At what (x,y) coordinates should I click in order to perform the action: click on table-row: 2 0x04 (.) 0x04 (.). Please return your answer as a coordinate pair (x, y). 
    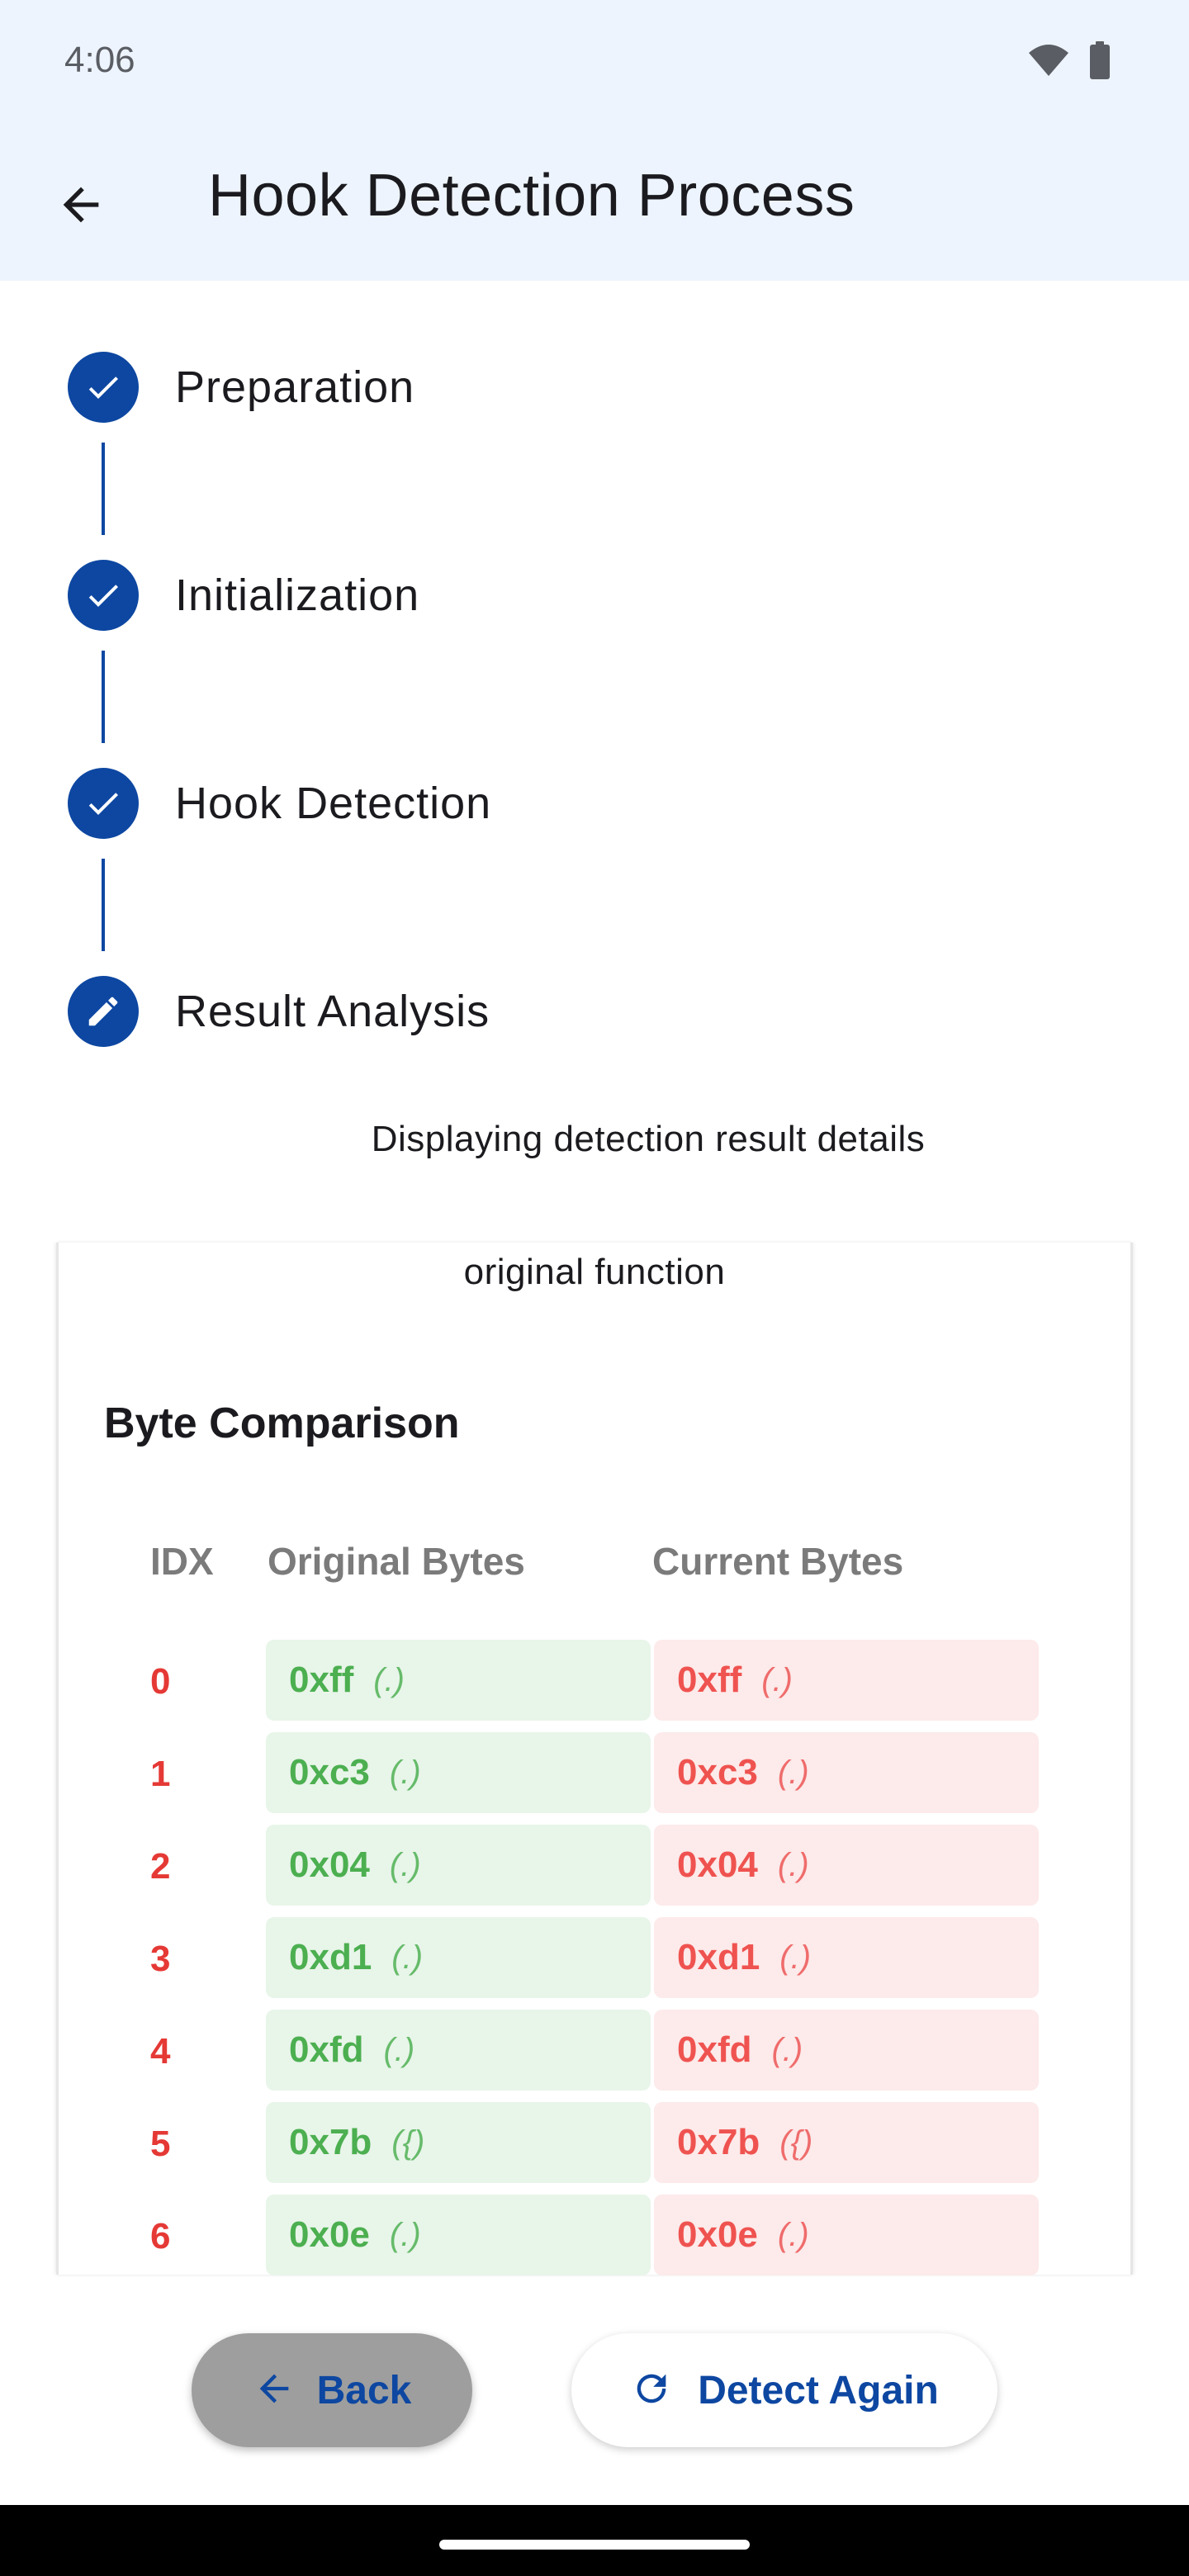
    Looking at the image, I should click on (594, 1866).